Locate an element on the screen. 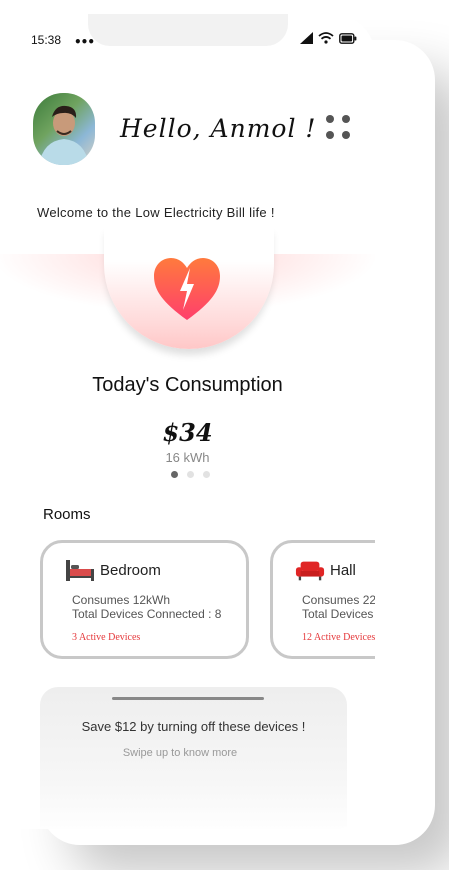 This screenshot has height=870, width=449. page-dot-active is located at coordinates (174, 474).